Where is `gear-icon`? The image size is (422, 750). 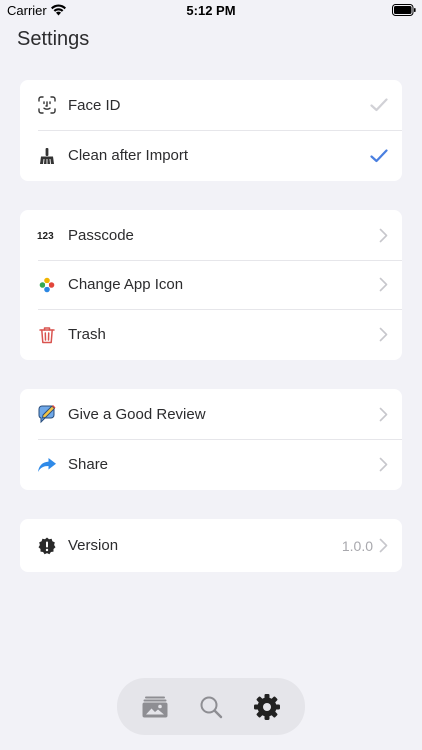
gear-icon is located at coordinates (267, 706).